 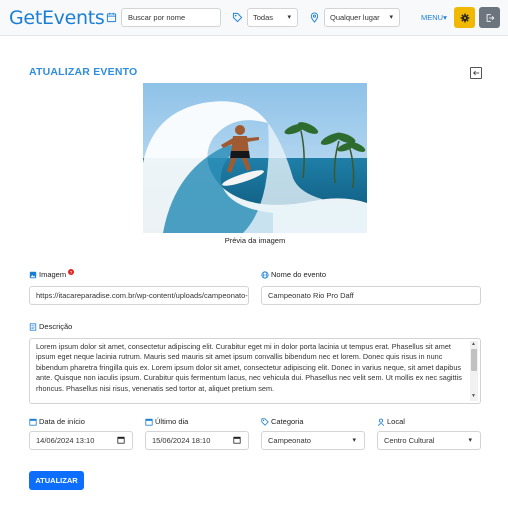 I want to click on category-label-text: Categoria, so click(x=287, y=421).